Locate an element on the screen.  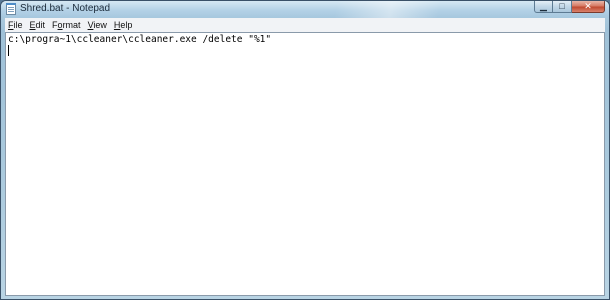
menu-bar: File Edit Format View Help is located at coordinates (305, 25).